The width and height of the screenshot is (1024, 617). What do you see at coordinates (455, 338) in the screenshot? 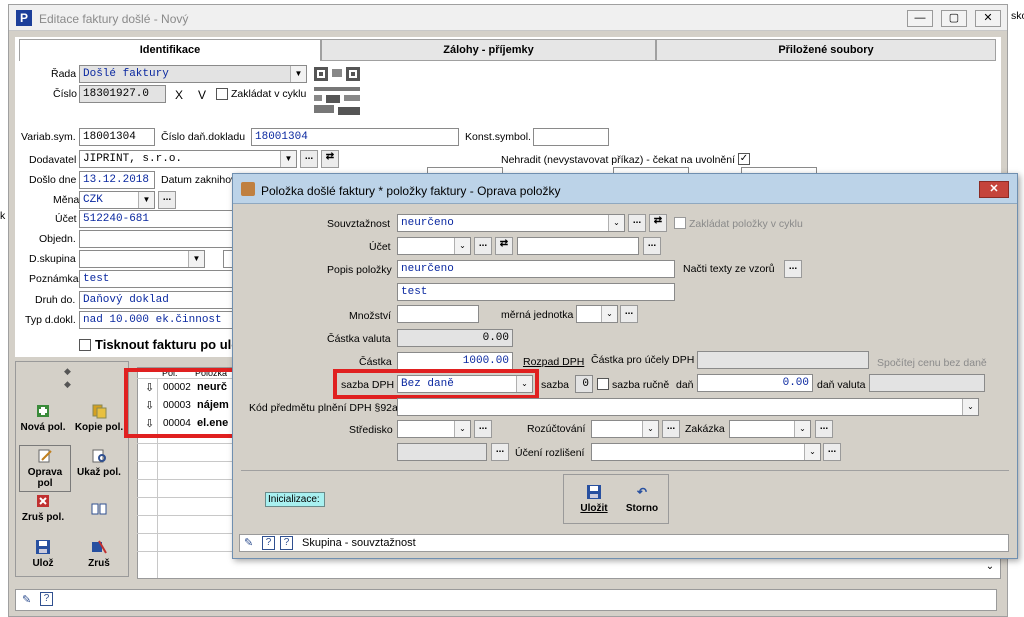
I see `castka-valuta-field: 0.00` at bounding box center [455, 338].